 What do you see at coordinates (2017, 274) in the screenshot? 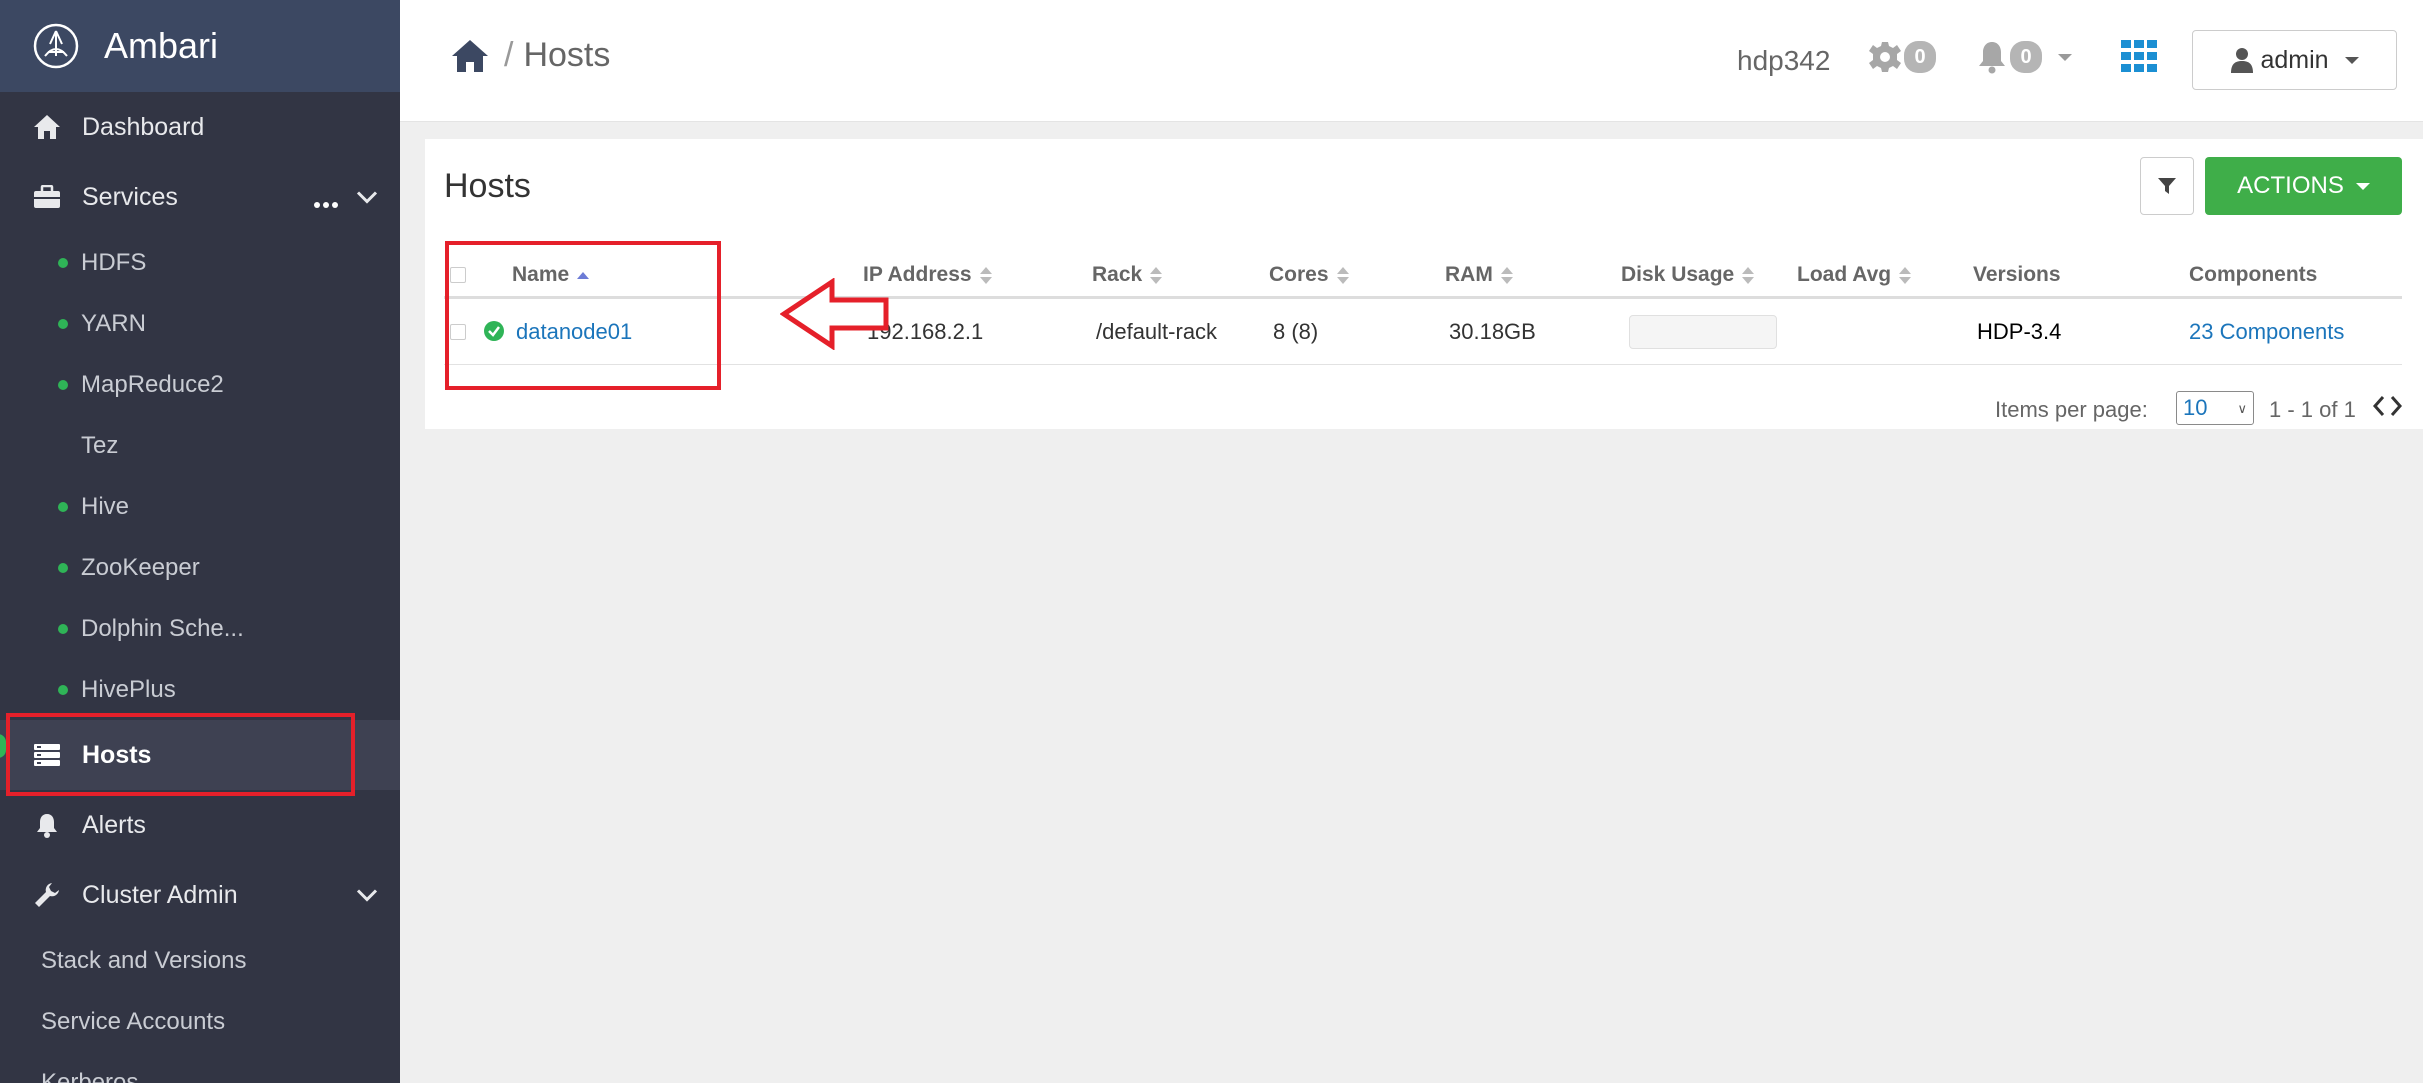
I see `column-header-versions: Versions` at bounding box center [2017, 274].